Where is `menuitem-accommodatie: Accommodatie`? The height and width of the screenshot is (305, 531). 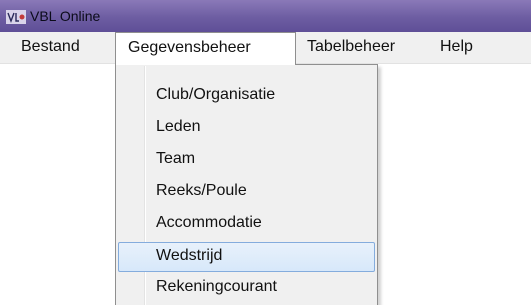 menuitem-accommodatie: Accommodatie is located at coordinates (246, 224).